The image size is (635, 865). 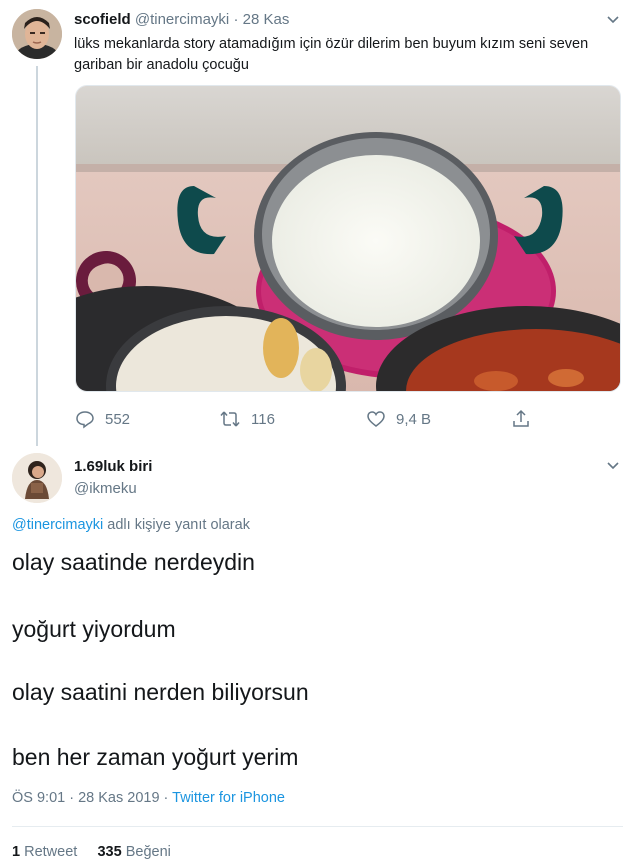 What do you see at coordinates (91, 852) in the screenshot?
I see `tweet-stats: 1 Retweet 335 Beğeni` at bounding box center [91, 852].